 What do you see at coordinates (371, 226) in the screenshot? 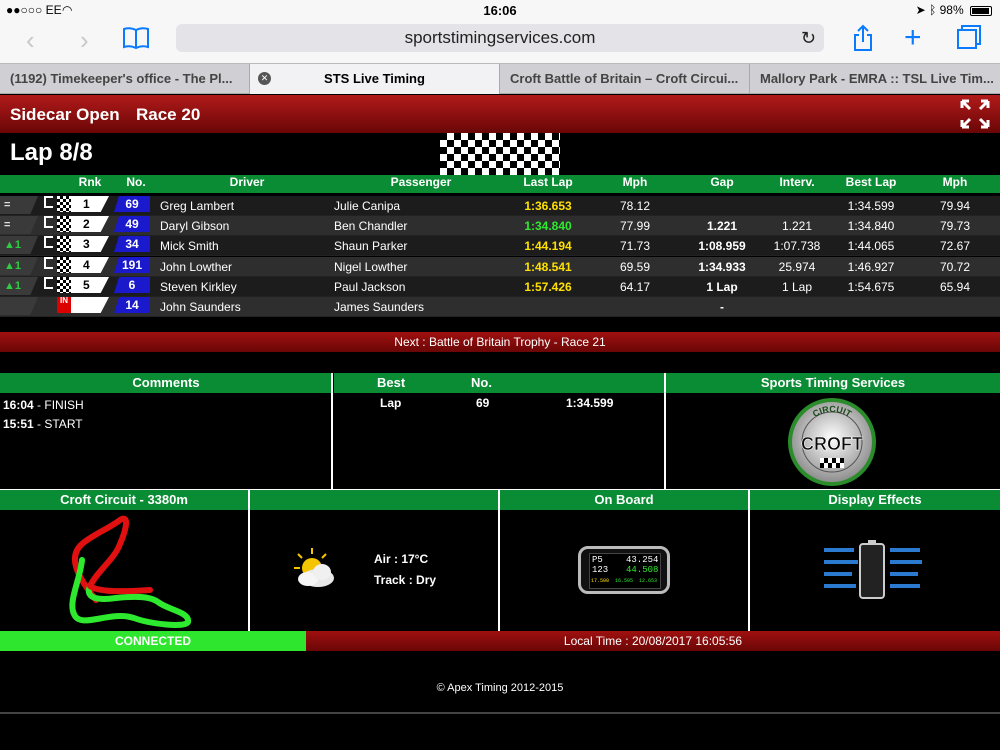
I see `passenger-name: Ben Chandler` at bounding box center [371, 226].